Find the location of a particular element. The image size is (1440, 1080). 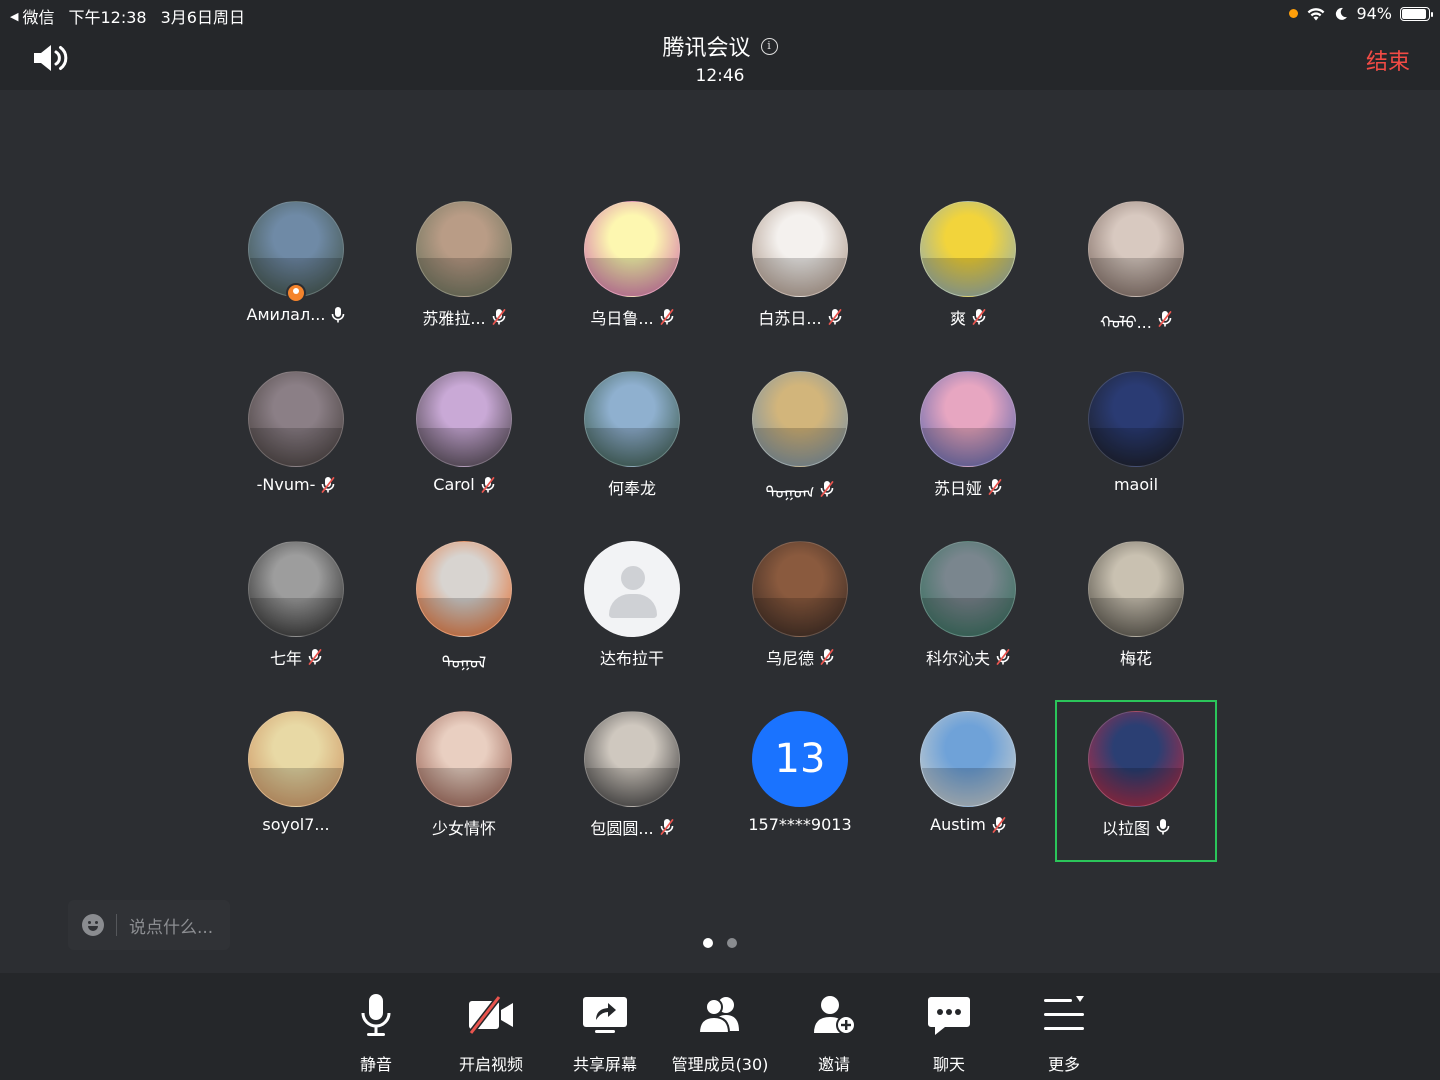

participant-tile: ᠲᠣᠭᠣᠭ is located at coordinates (800, 450).